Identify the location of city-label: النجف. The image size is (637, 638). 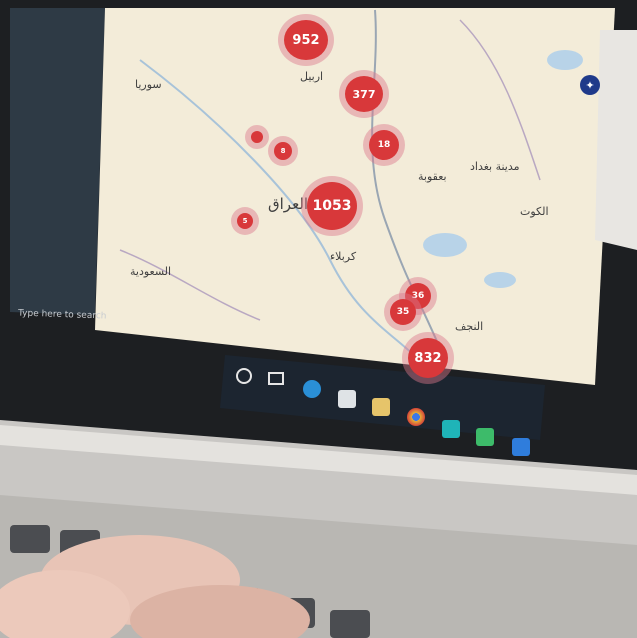
(469, 326).